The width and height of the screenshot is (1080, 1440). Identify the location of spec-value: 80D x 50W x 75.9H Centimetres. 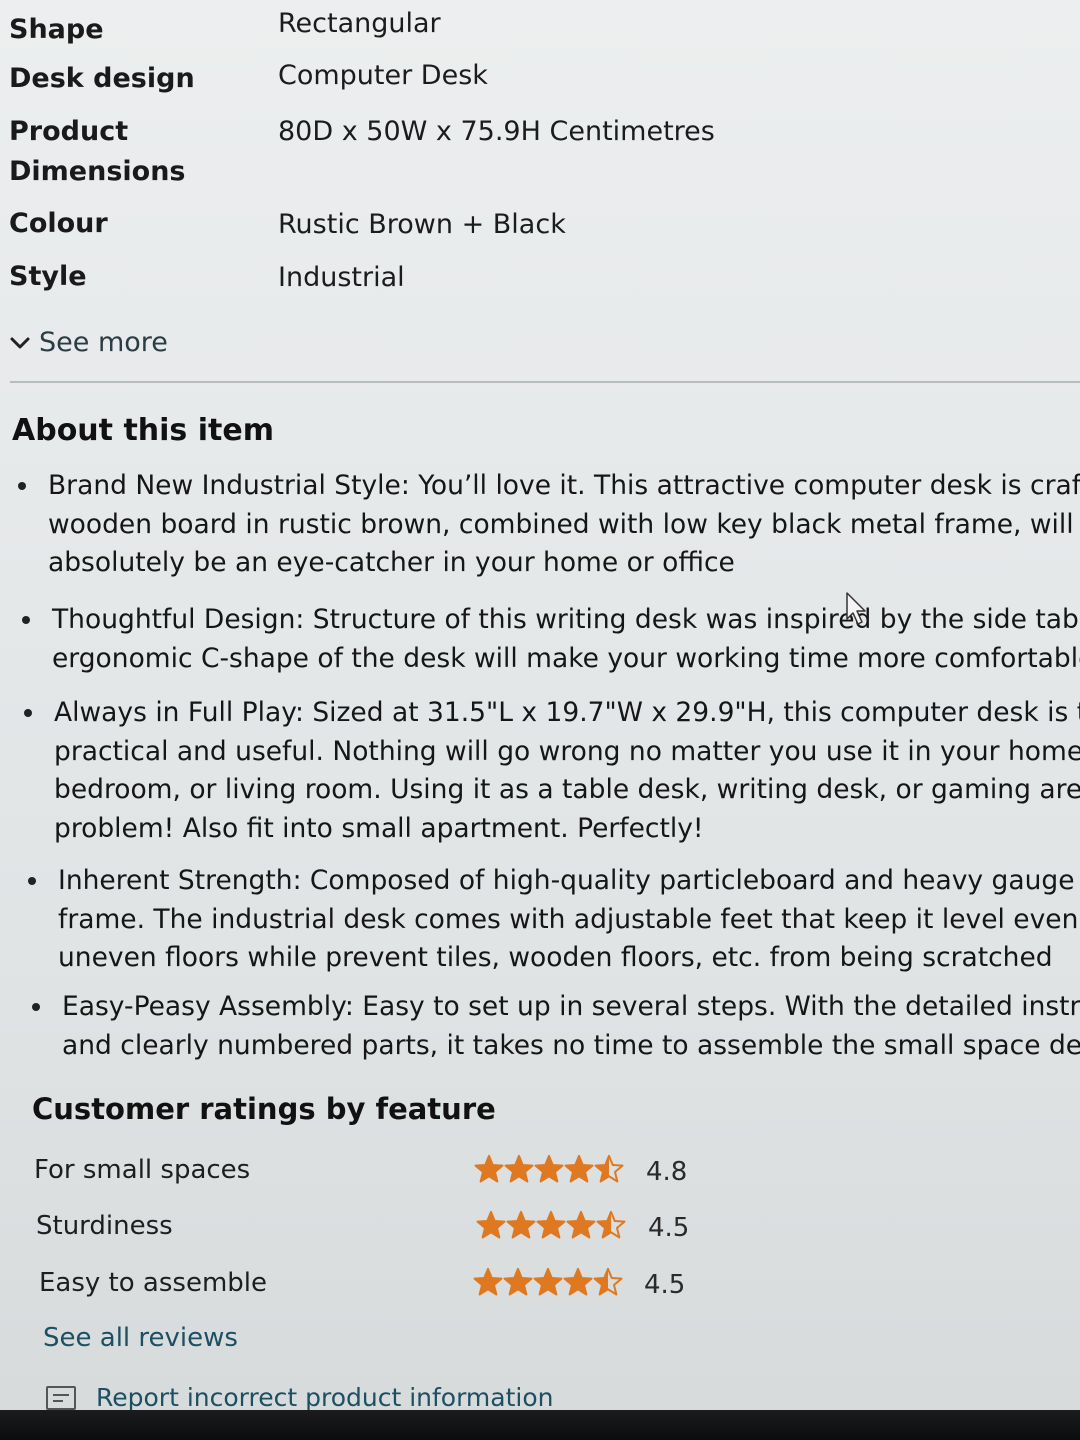
(496, 131).